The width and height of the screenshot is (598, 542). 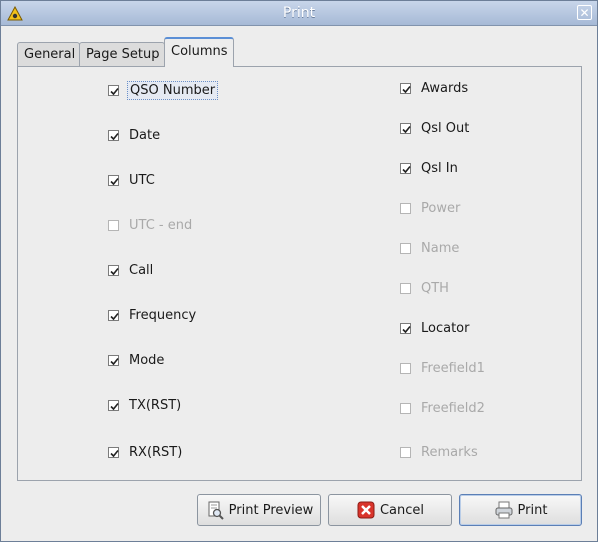 What do you see at coordinates (441, 208) in the screenshot?
I see `checkbox-label: Power` at bounding box center [441, 208].